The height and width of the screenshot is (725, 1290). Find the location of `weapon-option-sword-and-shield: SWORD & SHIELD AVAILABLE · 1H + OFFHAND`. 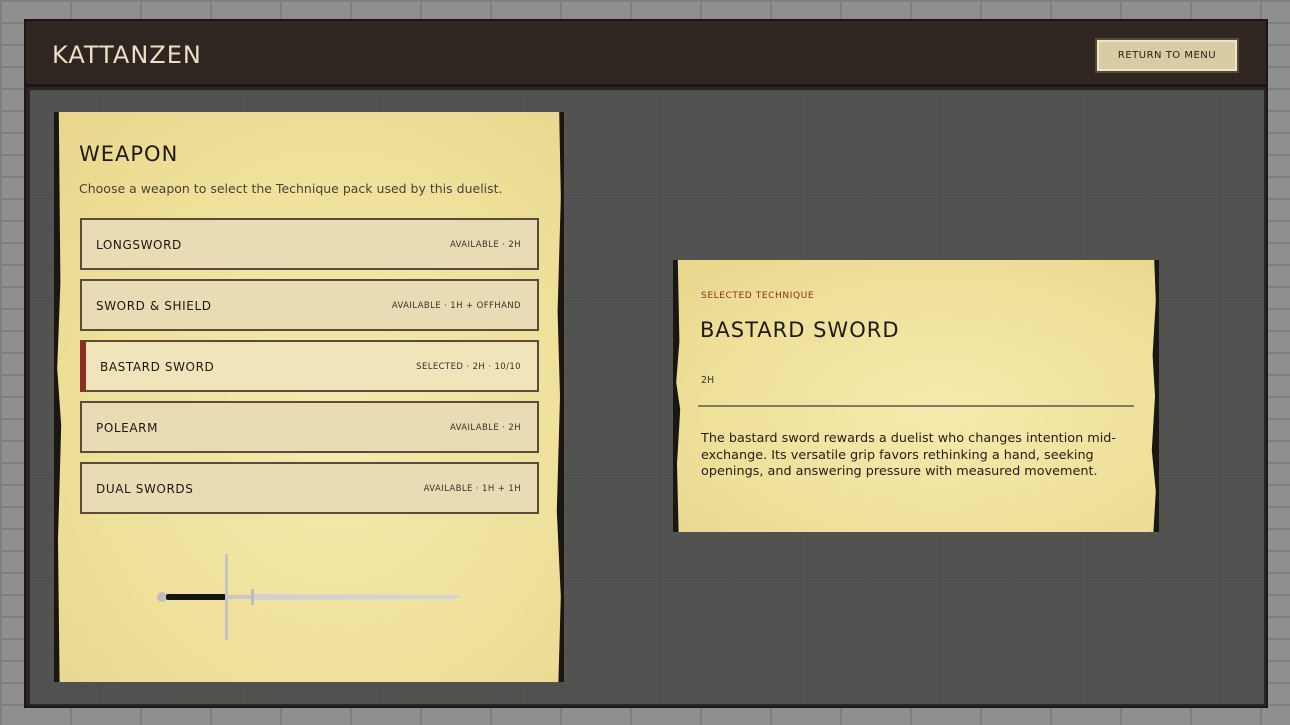

weapon-option-sword-and-shield: SWORD & SHIELD AVAILABLE · 1H + OFFHAND is located at coordinates (309, 305).